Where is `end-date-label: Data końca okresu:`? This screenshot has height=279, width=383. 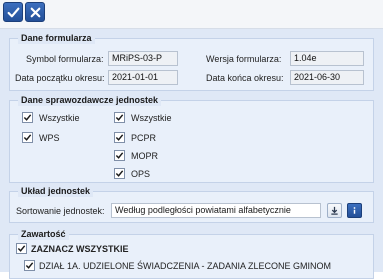 end-date-label: Data końca okresu: is located at coordinates (245, 78).